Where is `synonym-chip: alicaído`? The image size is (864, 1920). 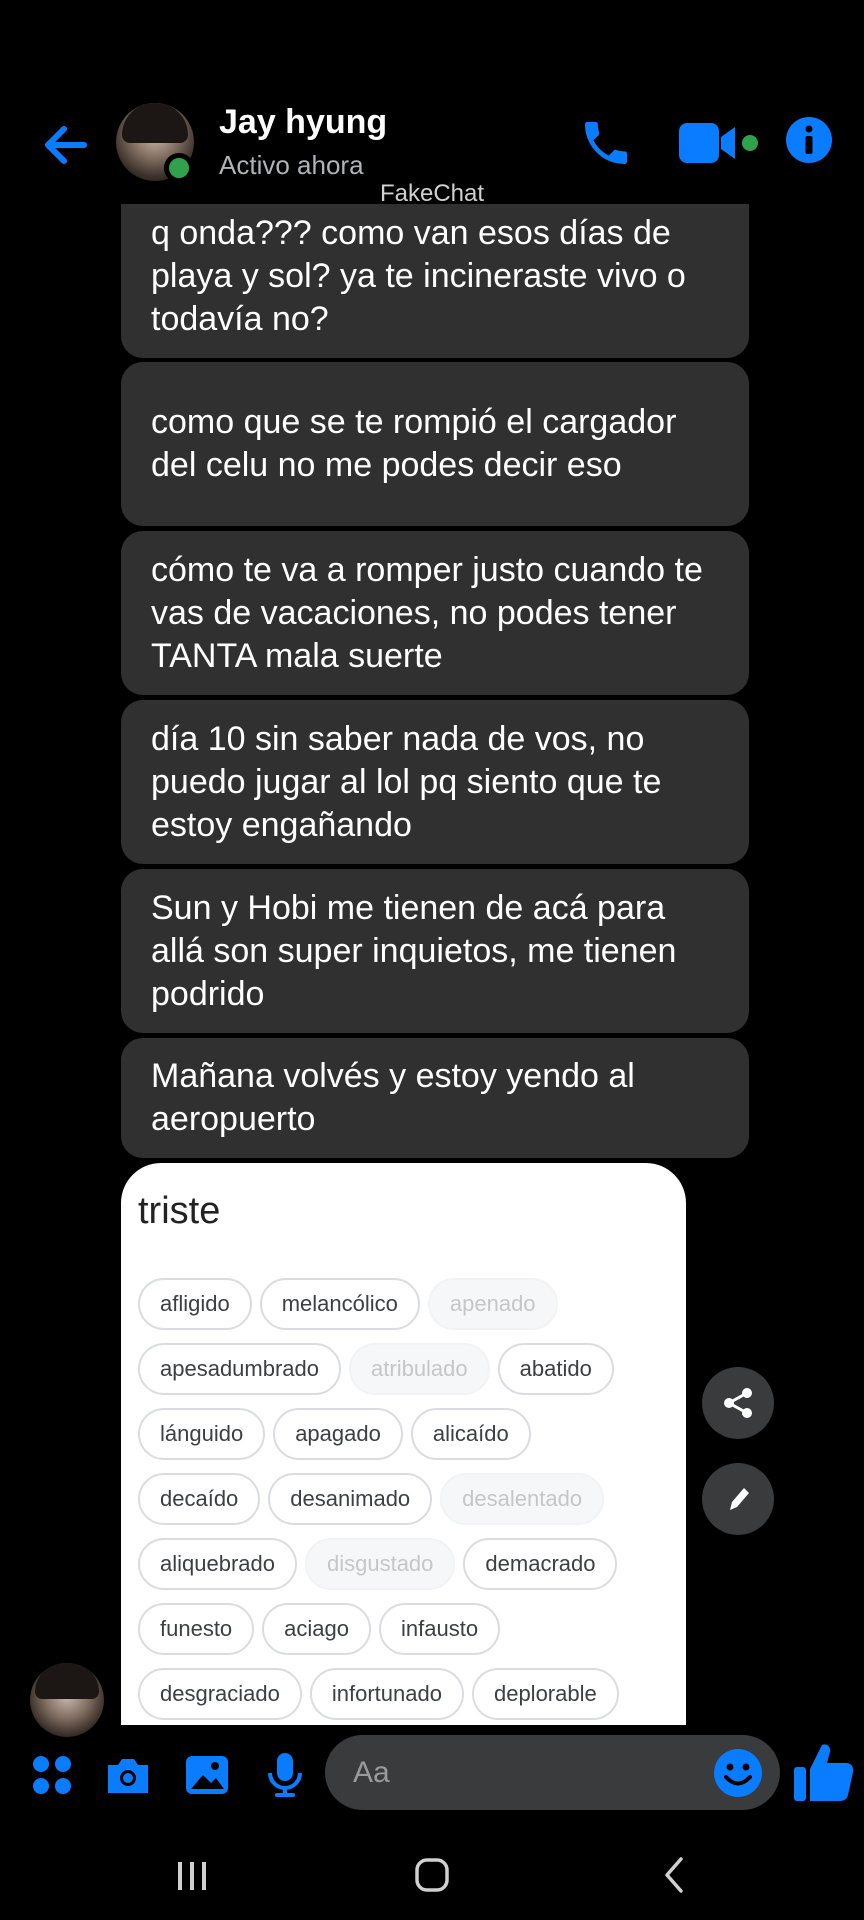
synonym-chip: alicaído is located at coordinates (470, 1434).